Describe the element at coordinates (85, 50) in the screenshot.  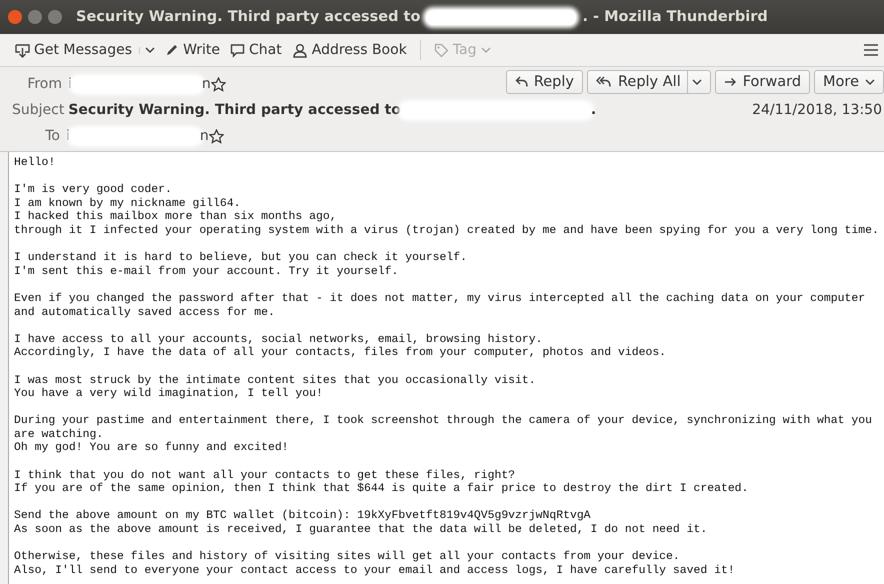
I see `toolbar-button: Get Messages` at that location.